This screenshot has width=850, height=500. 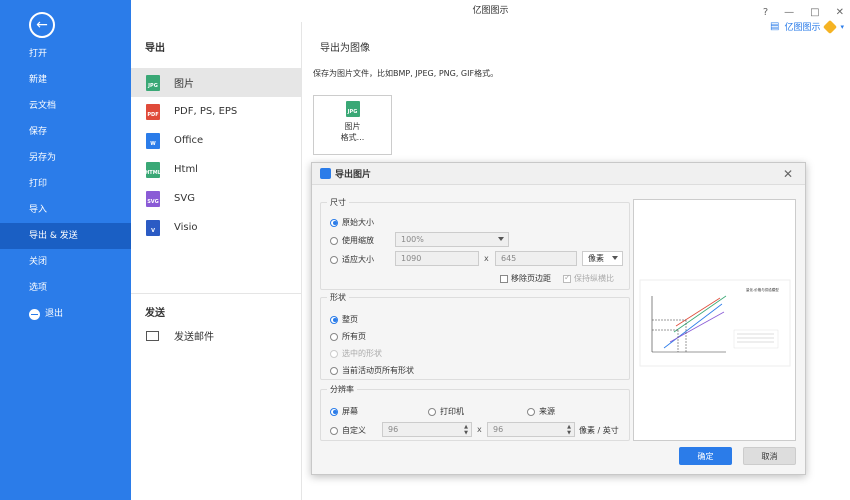 What do you see at coordinates (180, 335) in the screenshot?
I see `send-email-item: 发送邮件` at bounding box center [180, 335].